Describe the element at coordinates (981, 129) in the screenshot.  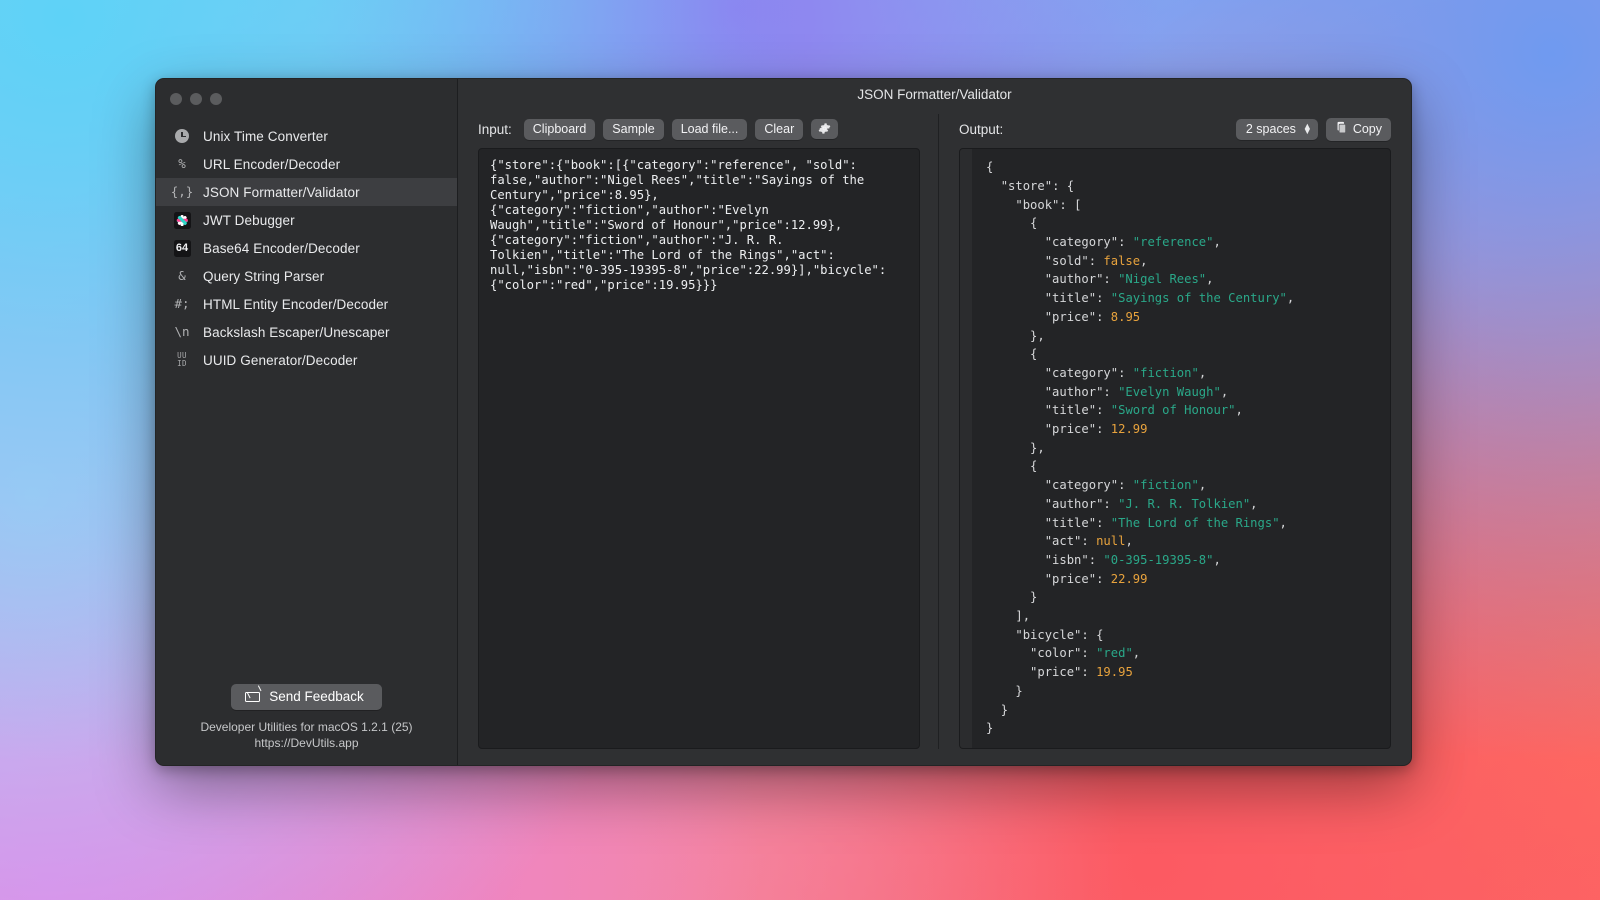
I see `output-label: Output:` at that location.